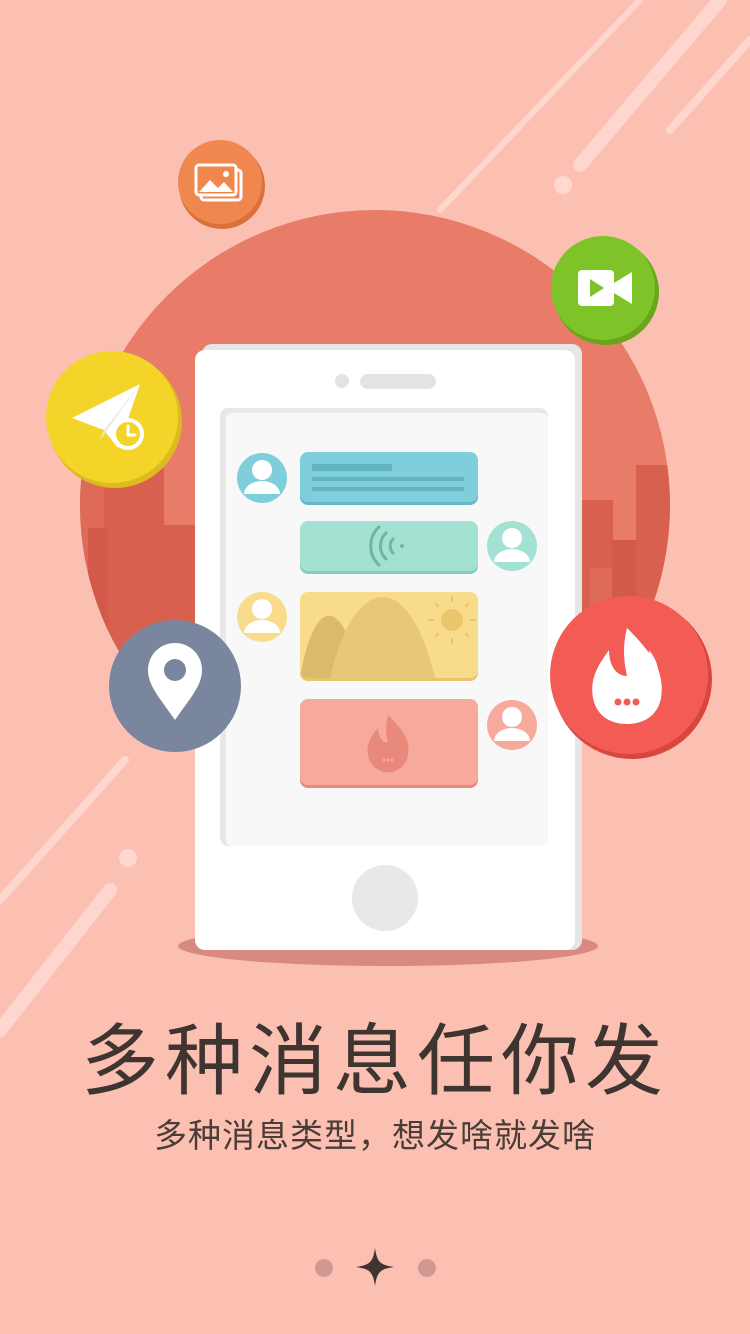  What do you see at coordinates (389, 547) in the screenshot?
I see `voice-message-bubble` at bounding box center [389, 547].